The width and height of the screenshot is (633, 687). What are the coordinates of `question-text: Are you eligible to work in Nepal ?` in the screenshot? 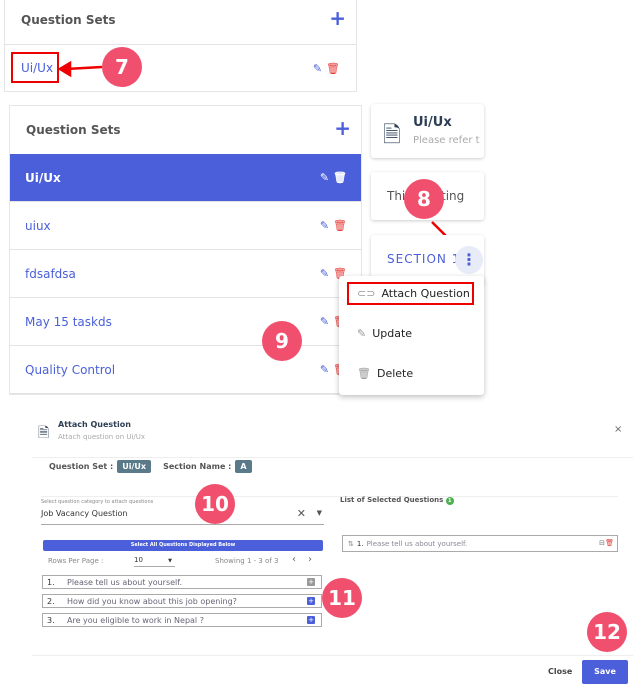 It's located at (135, 620).